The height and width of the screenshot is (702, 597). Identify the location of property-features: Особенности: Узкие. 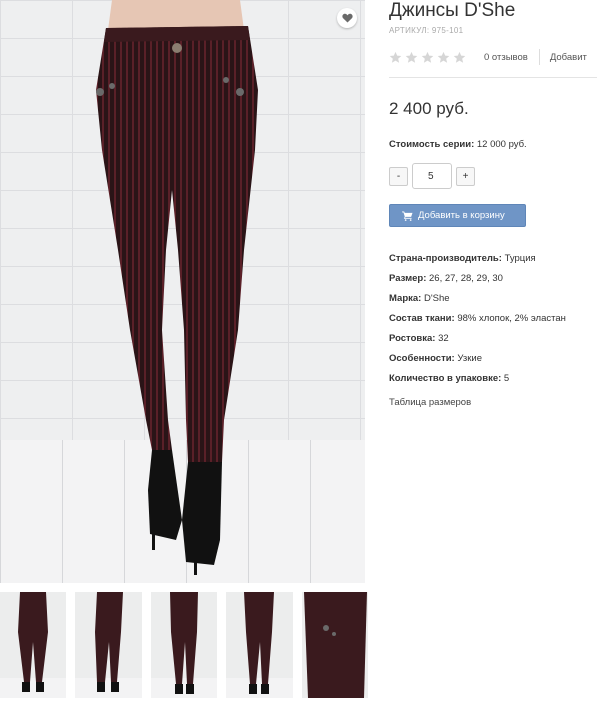
(493, 359).